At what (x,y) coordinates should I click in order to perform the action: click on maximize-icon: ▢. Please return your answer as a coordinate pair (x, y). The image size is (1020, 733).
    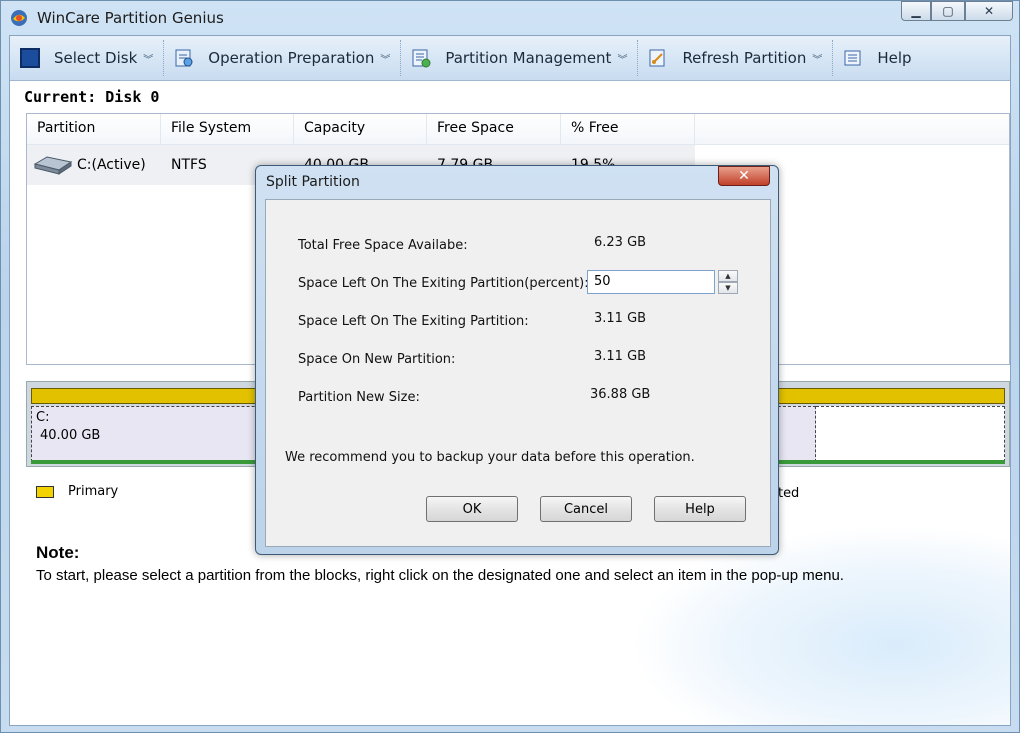
    Looking at the image, I should click on (948, 11).